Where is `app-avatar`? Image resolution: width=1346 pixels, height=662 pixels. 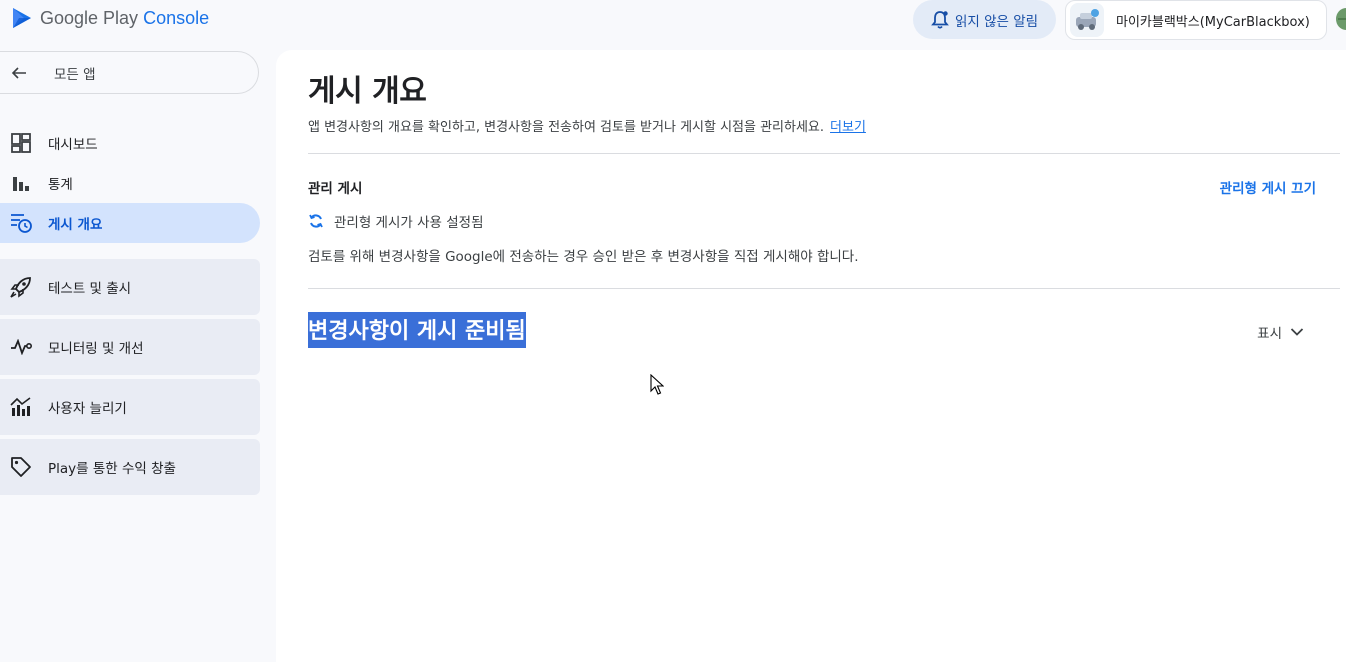
app-avatar is located at coordinates (1087, 20).